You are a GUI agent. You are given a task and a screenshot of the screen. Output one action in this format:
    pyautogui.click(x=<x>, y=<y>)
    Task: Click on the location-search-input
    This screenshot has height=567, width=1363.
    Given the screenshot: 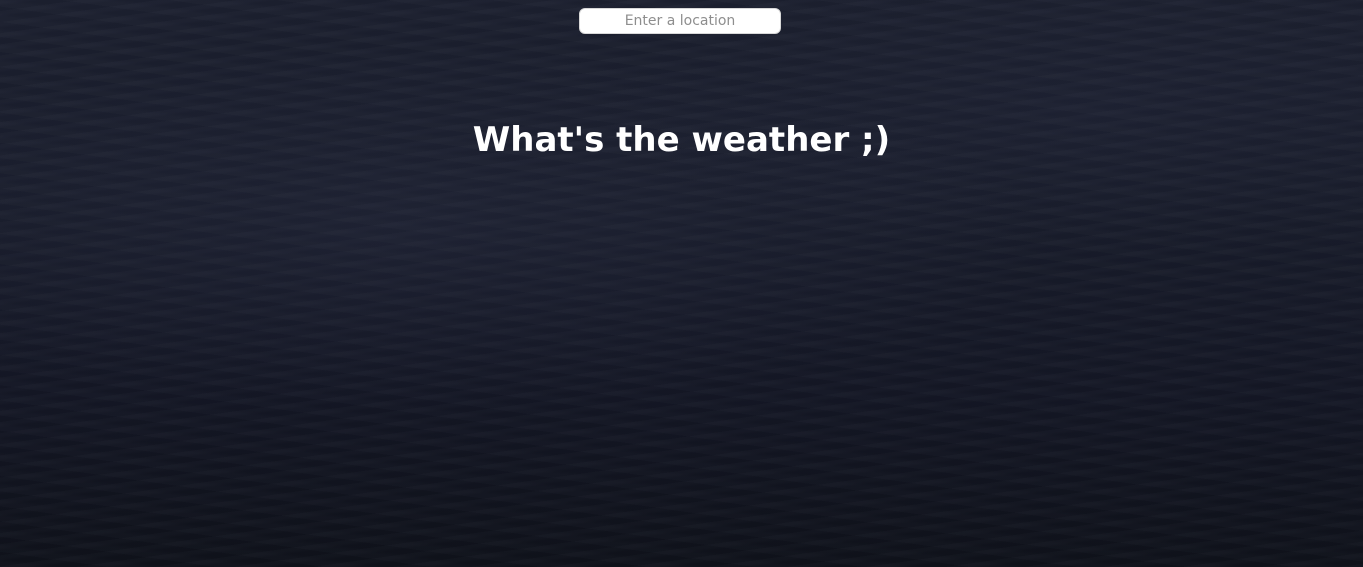 What is the action you would take?
    pyautogui.click(x=680, y=21)
    